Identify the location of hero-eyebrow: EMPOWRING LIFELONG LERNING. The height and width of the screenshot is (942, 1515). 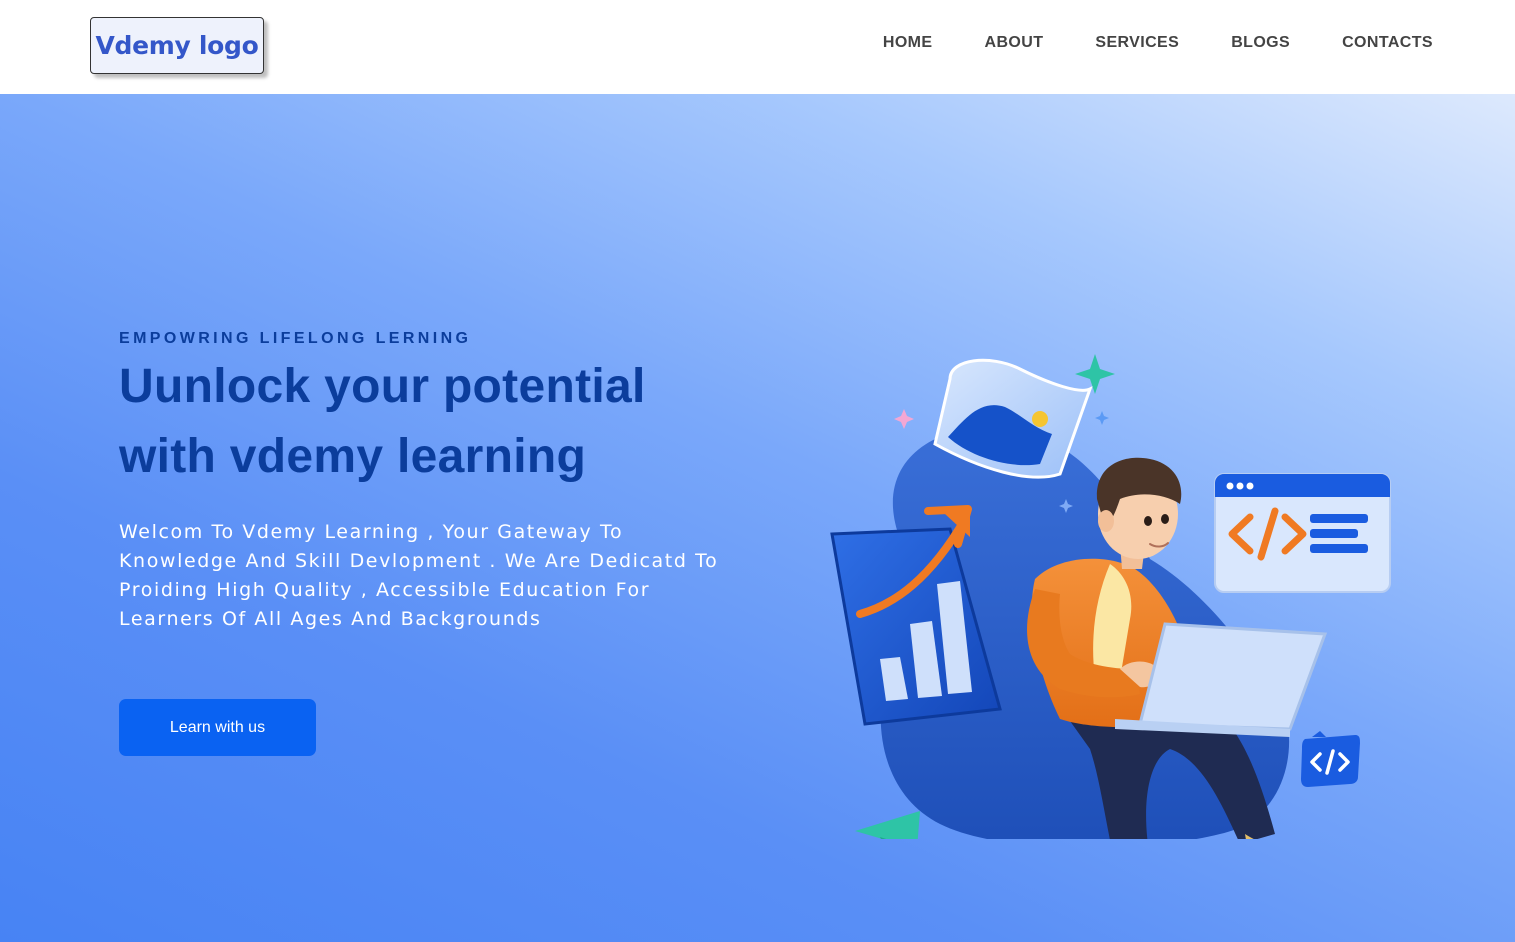
(295, 338).